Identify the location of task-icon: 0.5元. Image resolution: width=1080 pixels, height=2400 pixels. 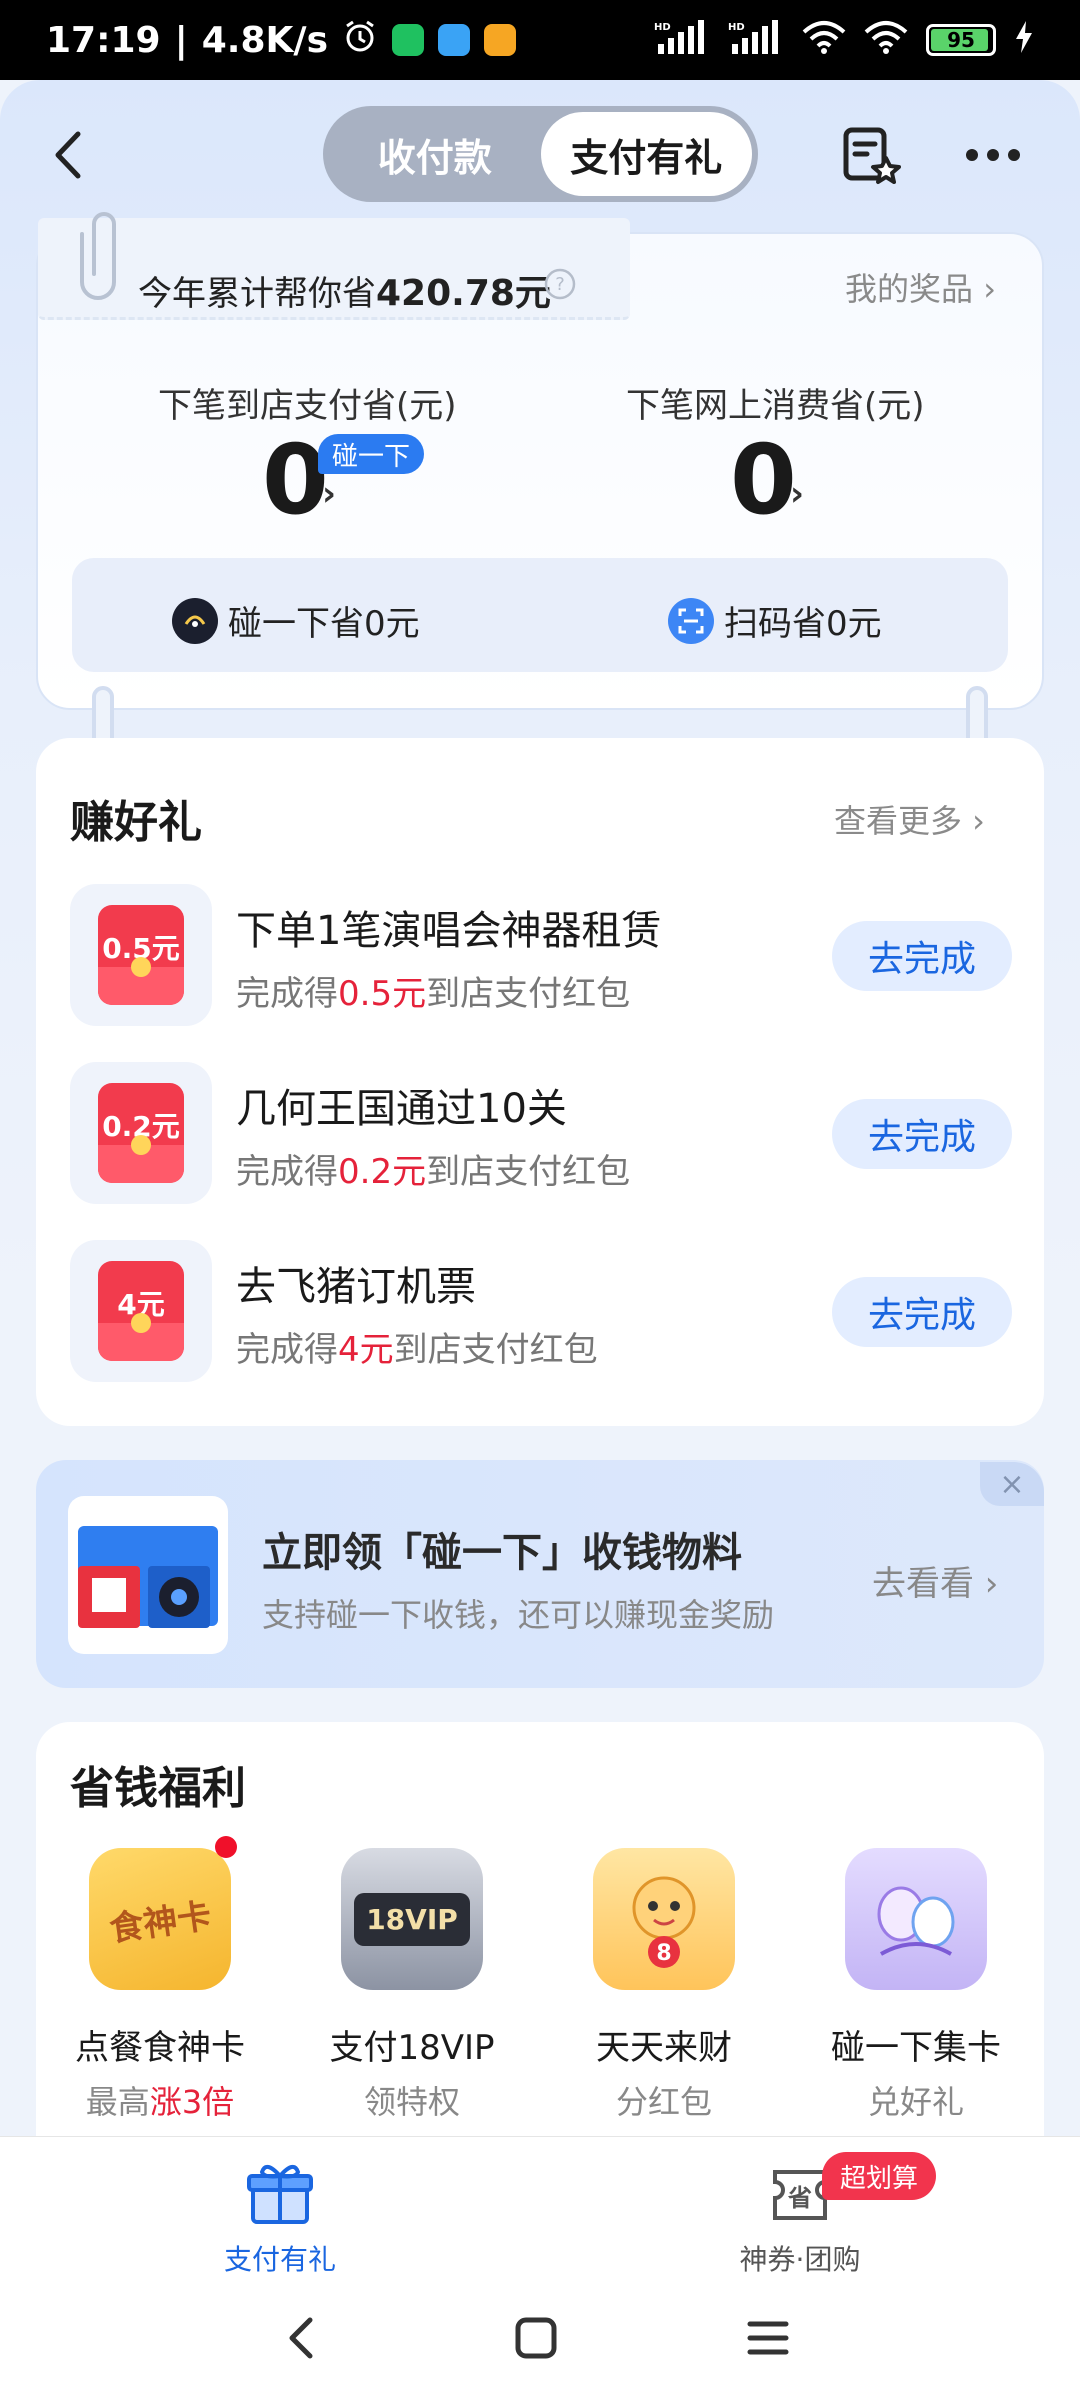
(141, 955).